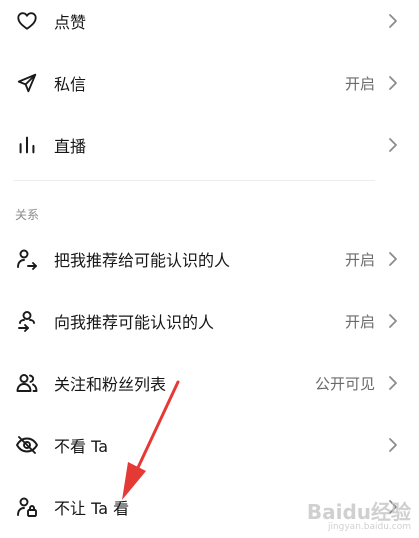 This screenshot has height=538, width=419. Describe the element at coordinates (27, 259) in the screenshot. I see `share-person-icon` at that location.